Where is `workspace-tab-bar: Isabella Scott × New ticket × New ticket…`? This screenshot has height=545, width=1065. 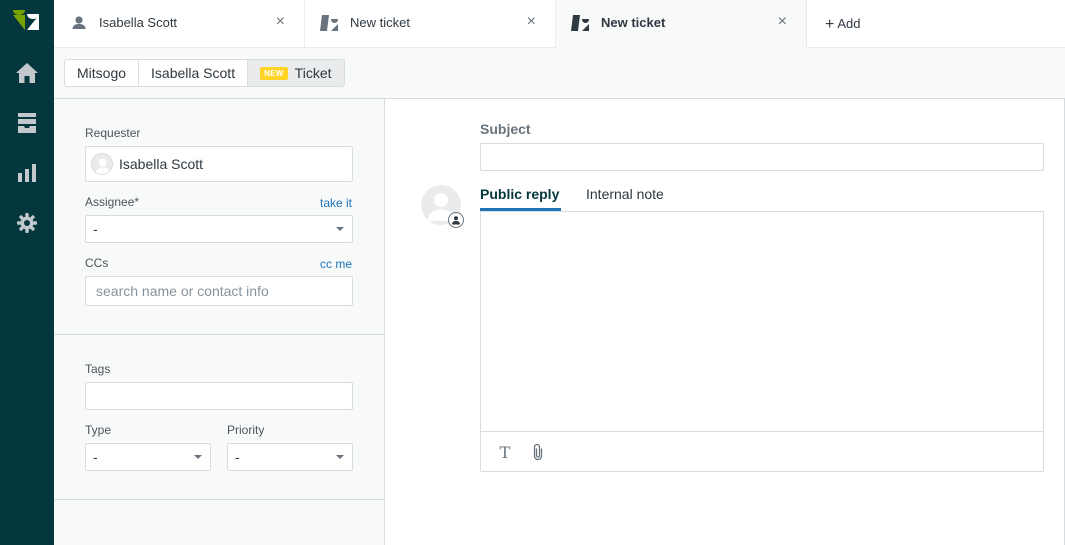
workspace-tab-bar: Isabella Scott × New ticket × New ticket… is located at coordinates (559, 24).